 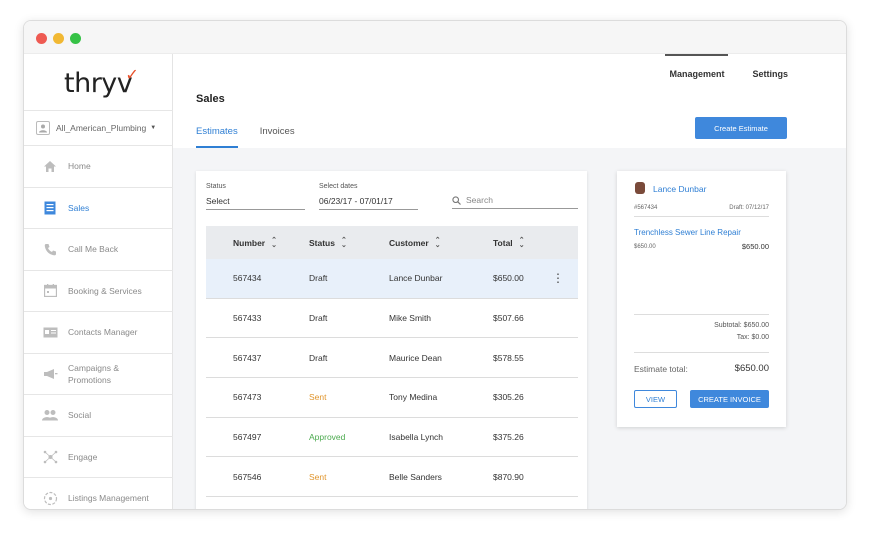 What do you see at coordinates (646, 208) in the screenshot?
I see `detail-estimate-number: #567434` at bounding box center [646, 208].